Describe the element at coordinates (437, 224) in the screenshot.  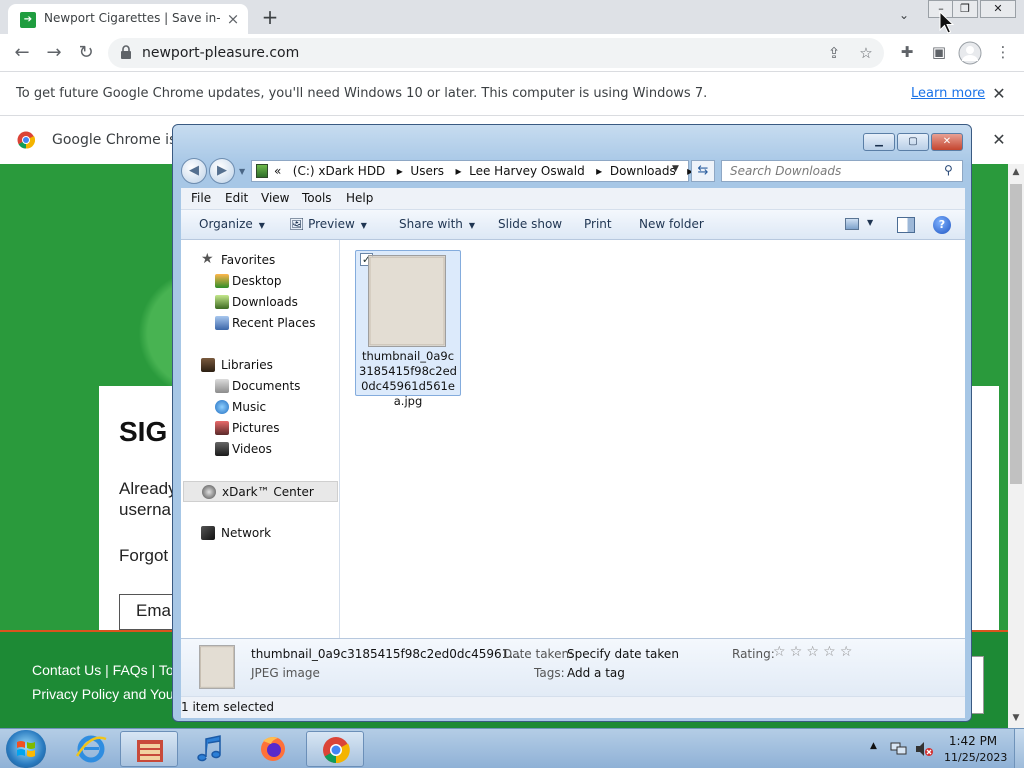
I see `share-with-button: Share with ▼` at that location.